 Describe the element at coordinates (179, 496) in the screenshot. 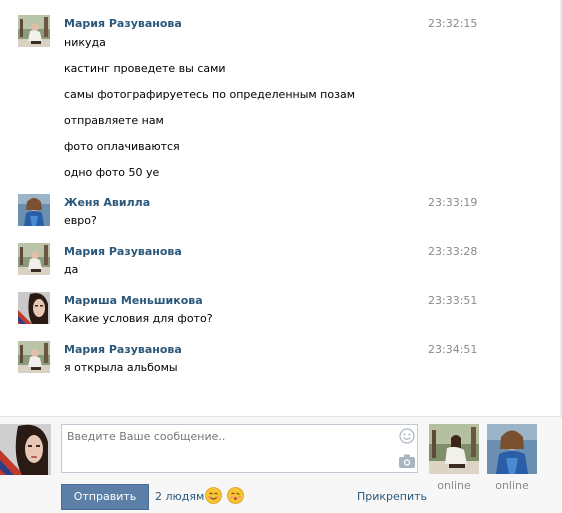

I see `recipients-count: 2 людям` at that location.